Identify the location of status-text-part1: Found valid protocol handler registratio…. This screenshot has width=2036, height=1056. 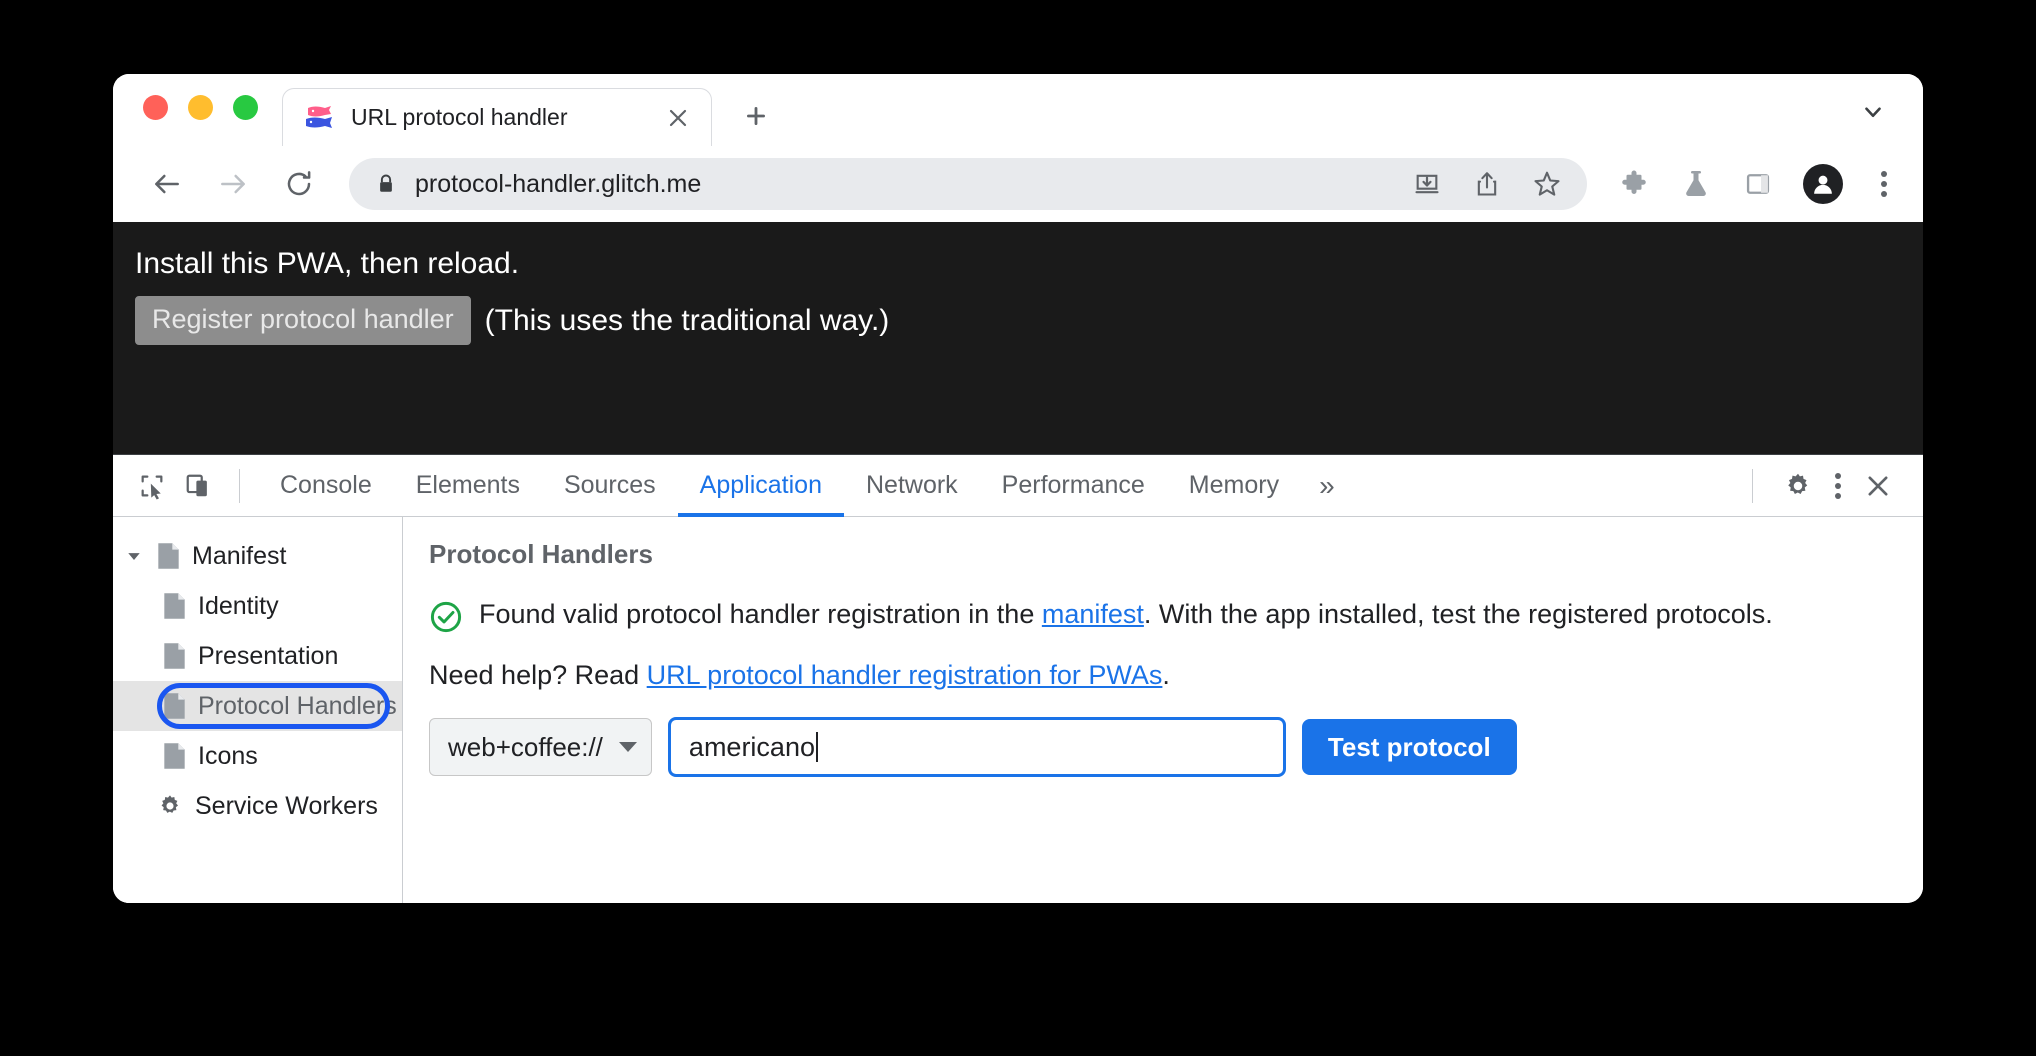
(760, 614).